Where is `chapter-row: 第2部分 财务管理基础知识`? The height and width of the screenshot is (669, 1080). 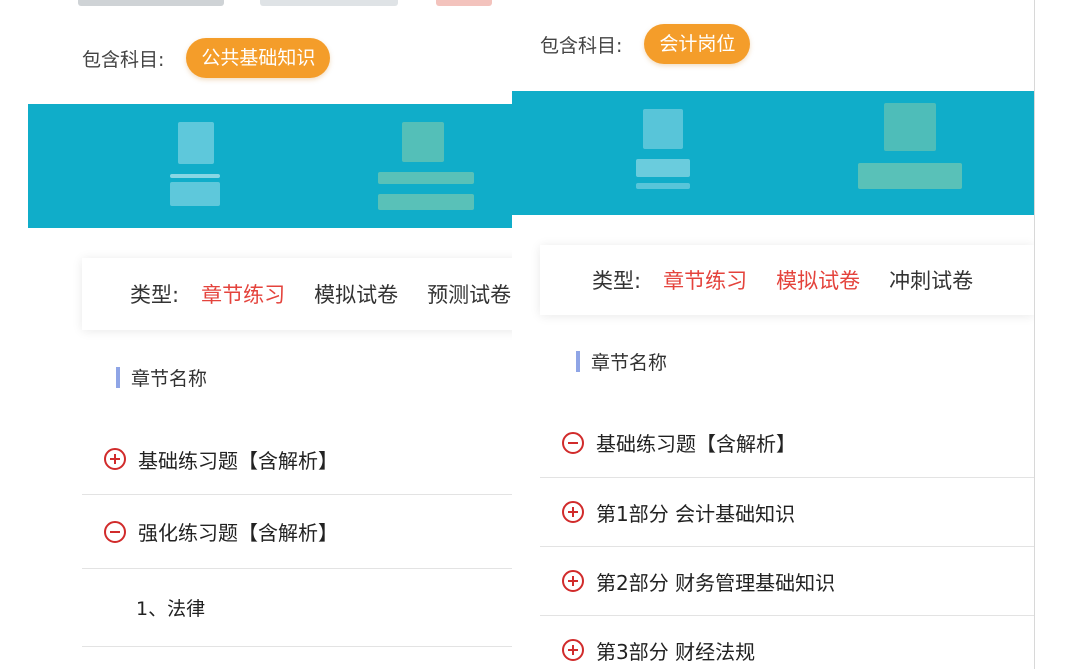
chapter-row: 第2部分 财务管理基础知识 is located at coordinates (787, 581).